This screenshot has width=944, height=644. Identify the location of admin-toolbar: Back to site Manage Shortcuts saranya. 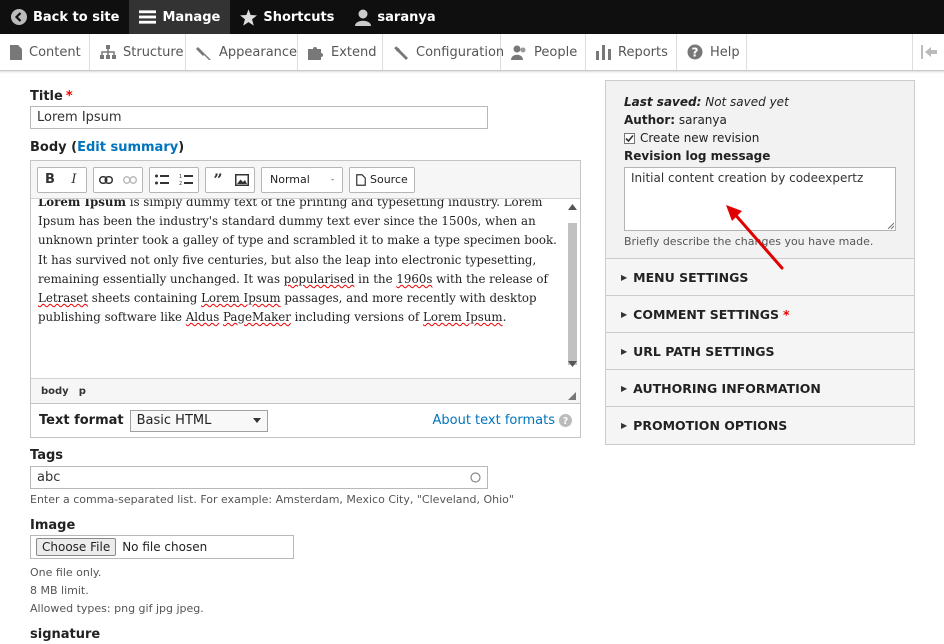
(472, 17).